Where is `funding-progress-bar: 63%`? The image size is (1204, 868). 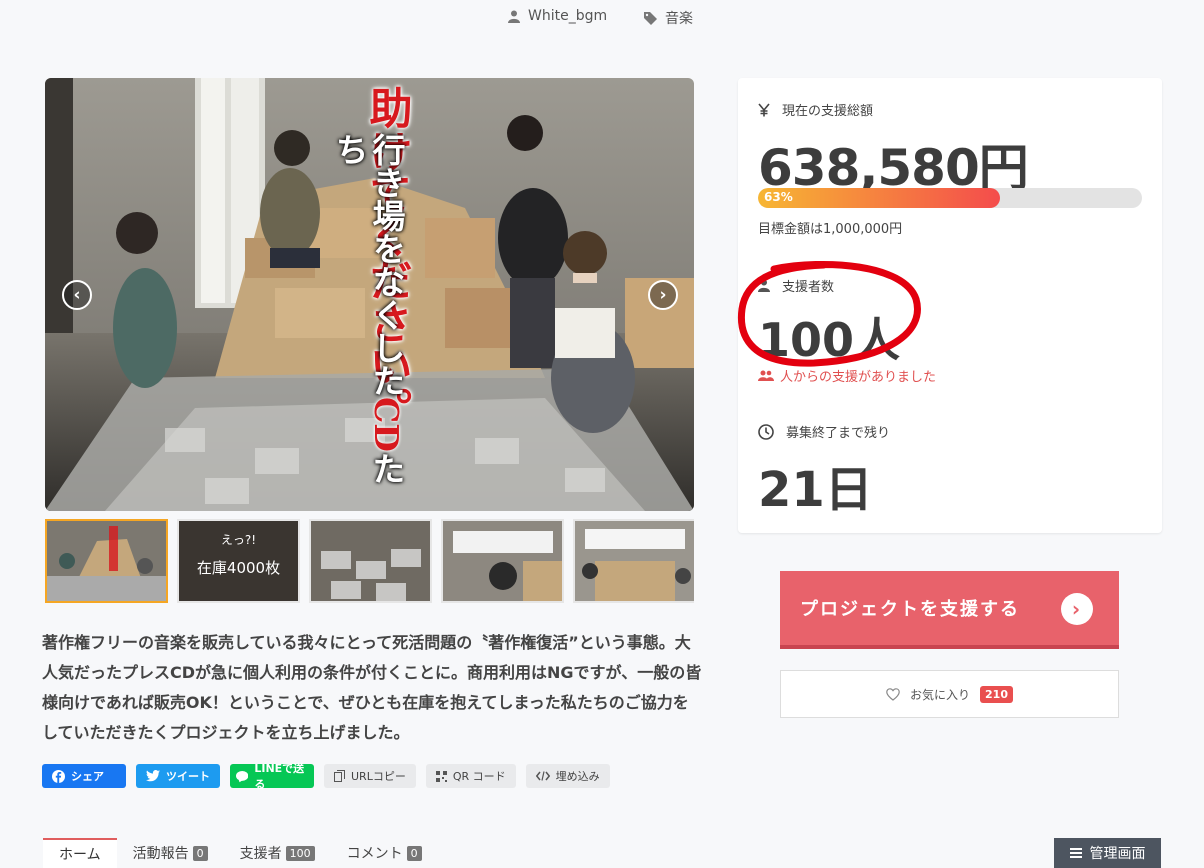 funding-progress-bar: 63% is located at coordinates (950, 198).